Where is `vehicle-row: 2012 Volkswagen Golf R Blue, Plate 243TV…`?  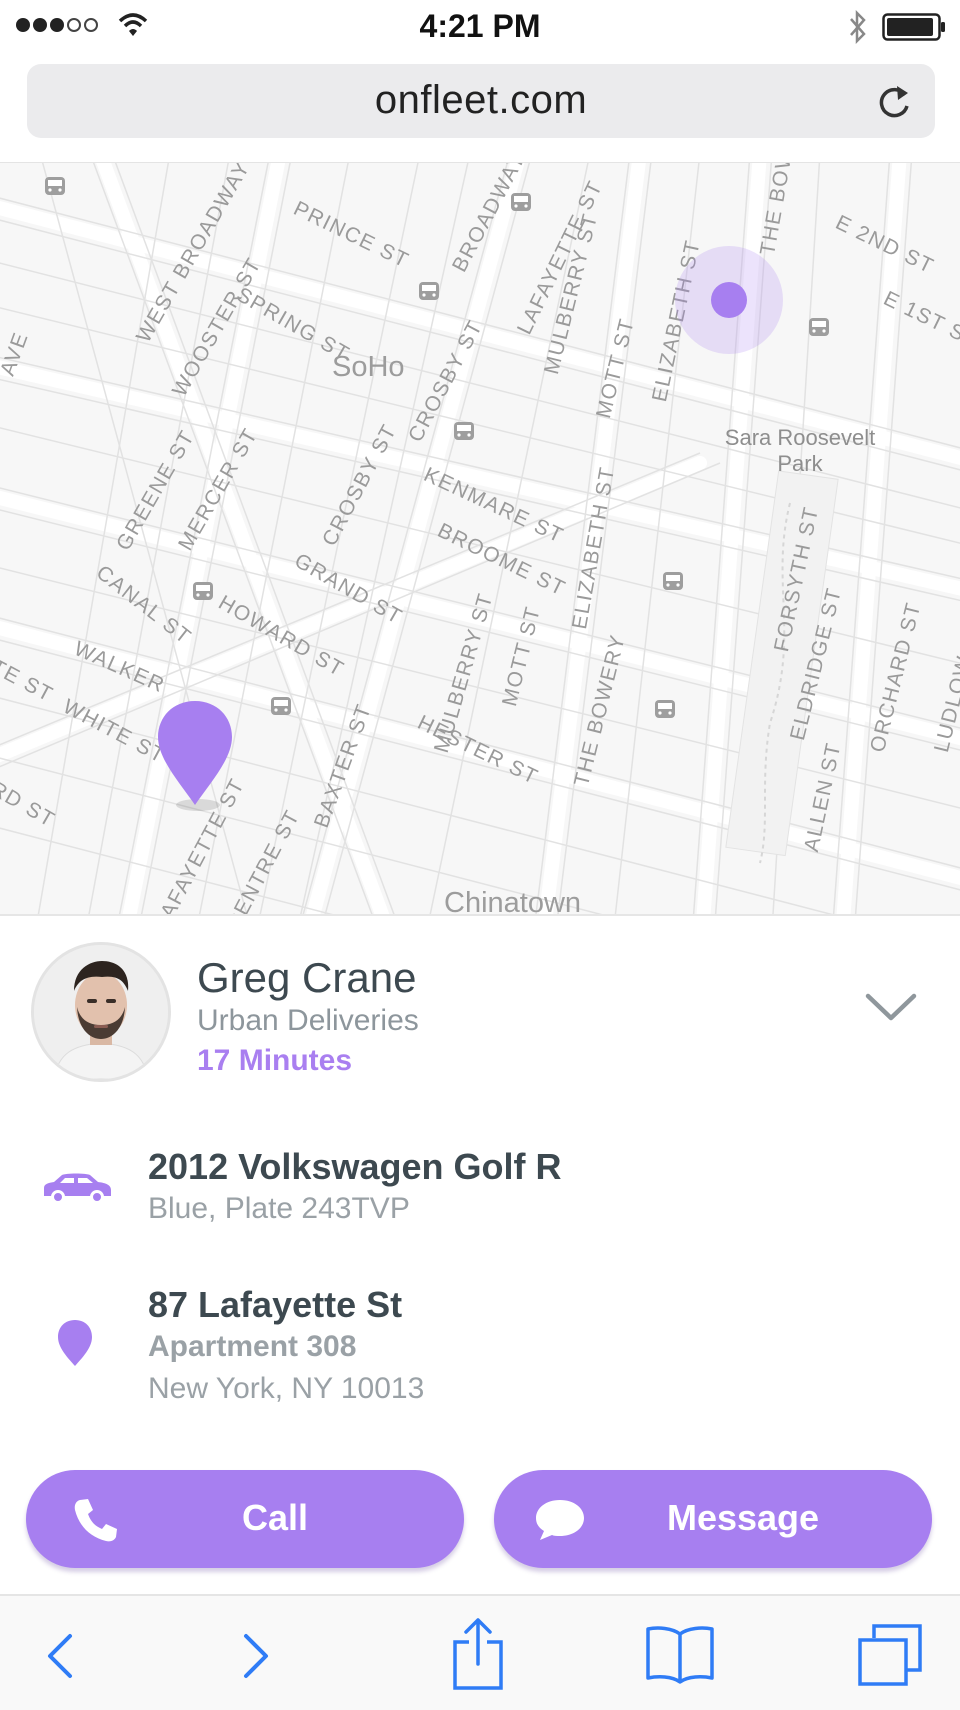 vehicle-row: 2012 Volkswagen Golf R Blue, Plate 243TV… is located at coordinates (480, 1184).